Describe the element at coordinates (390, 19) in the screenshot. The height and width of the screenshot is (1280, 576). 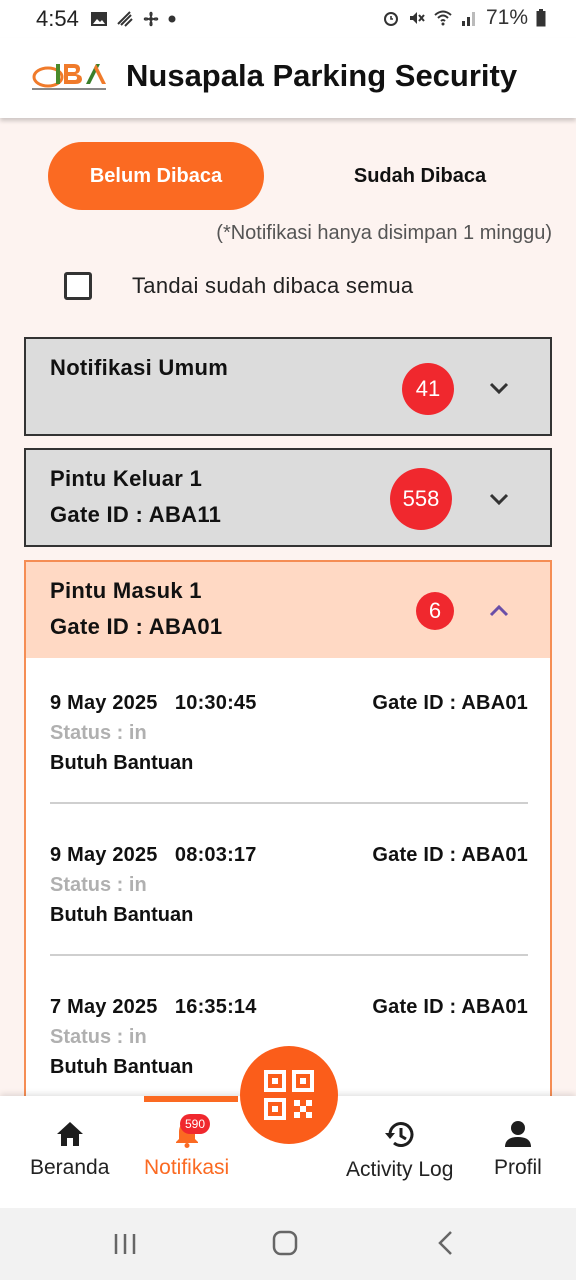
I see `alarm-icon` at that location.